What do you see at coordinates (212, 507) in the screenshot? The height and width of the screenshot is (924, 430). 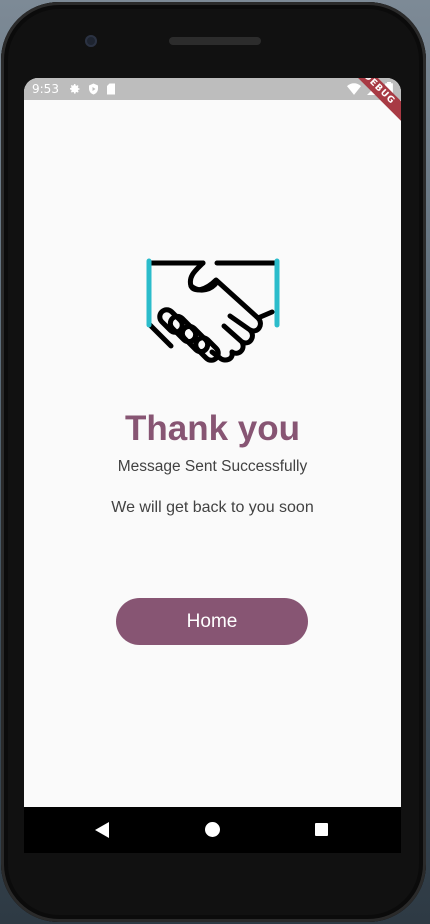 I see `follow-up-message: We will get back to you soon` at bounding box center [212, 507].